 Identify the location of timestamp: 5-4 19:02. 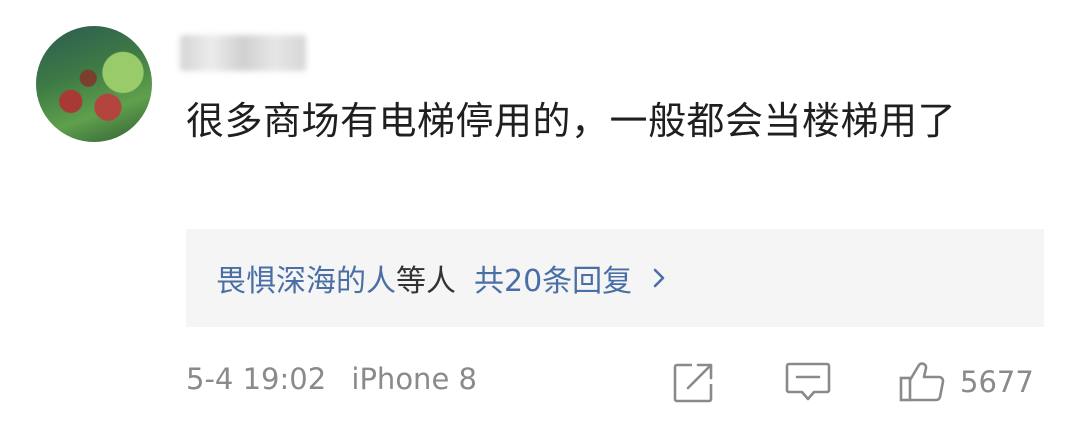
(256, 379).